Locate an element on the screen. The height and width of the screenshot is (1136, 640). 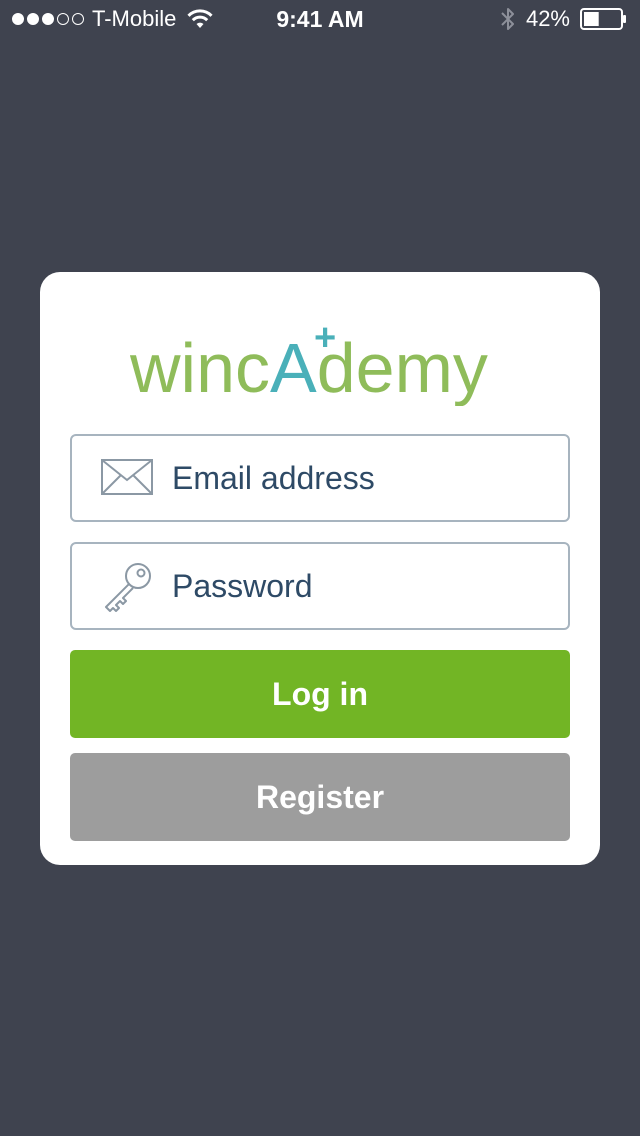
battery-icon is located at coordinates (603, 19).